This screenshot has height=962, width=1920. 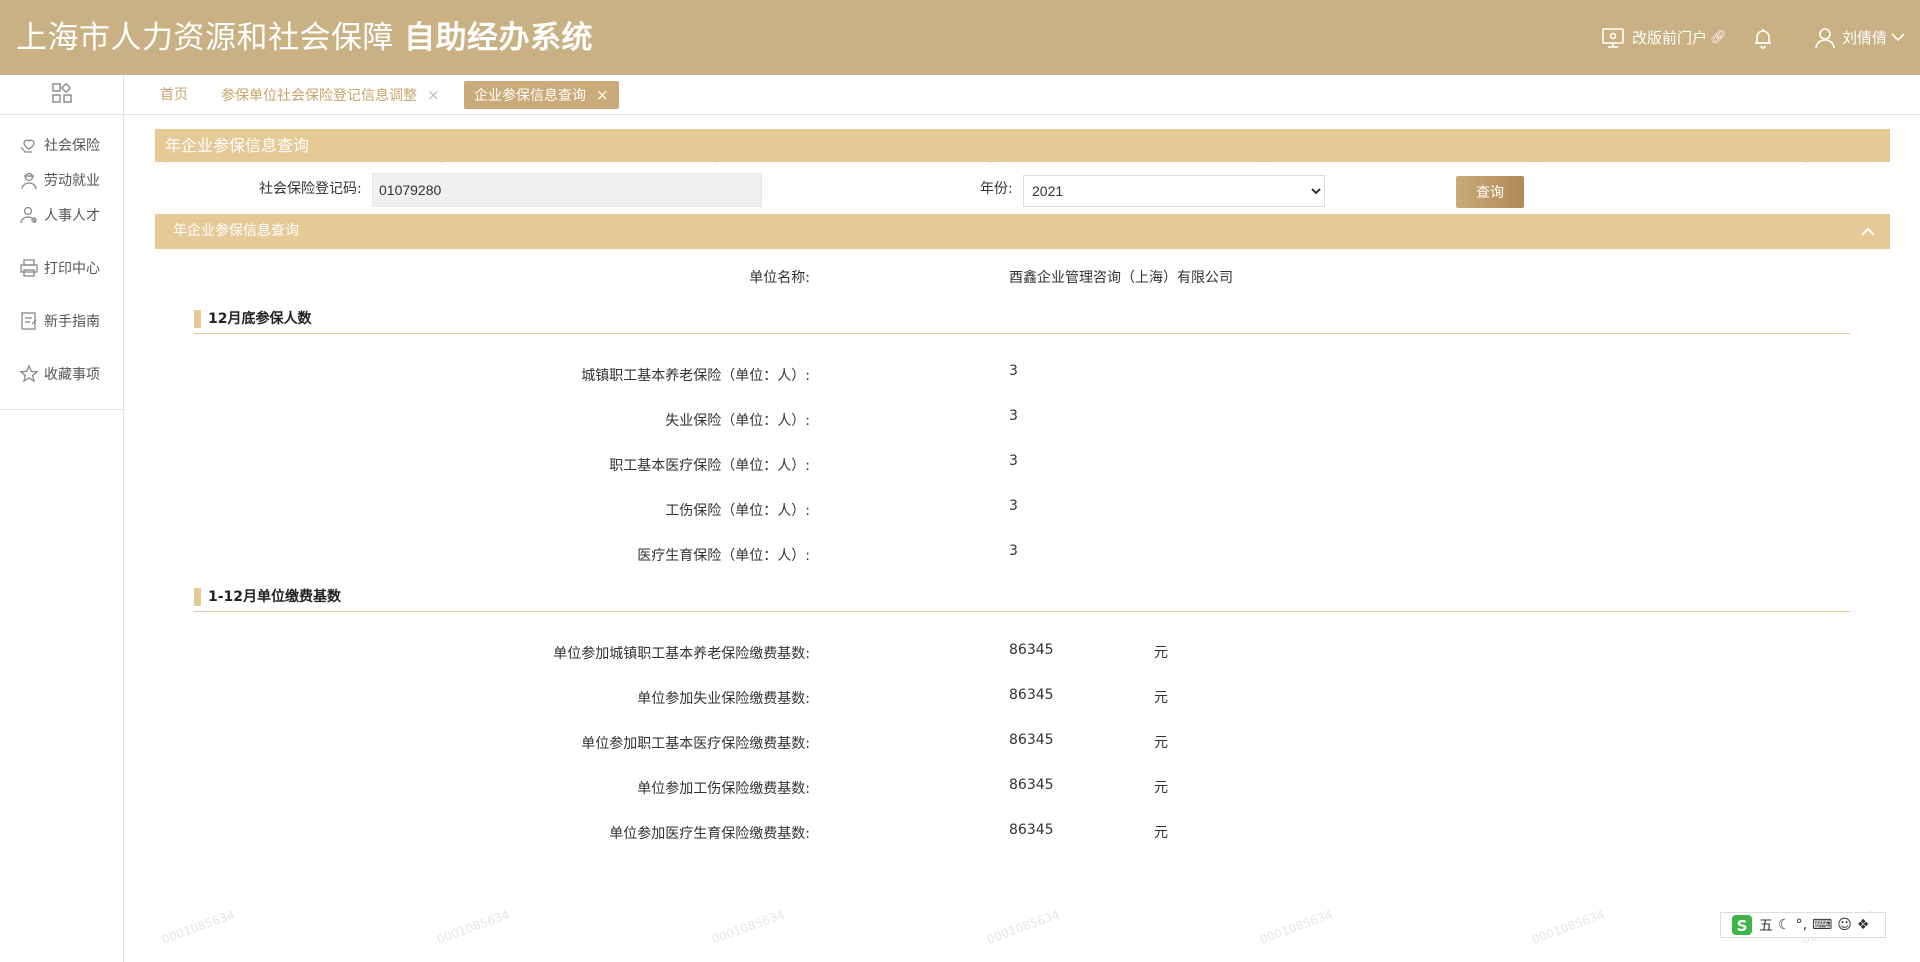 I want to click on app-header: 上海市人力资源和社会保障 自助经办系统 改版前门户 🔗︎ 刘倩倩, so click(x=960, y=37).